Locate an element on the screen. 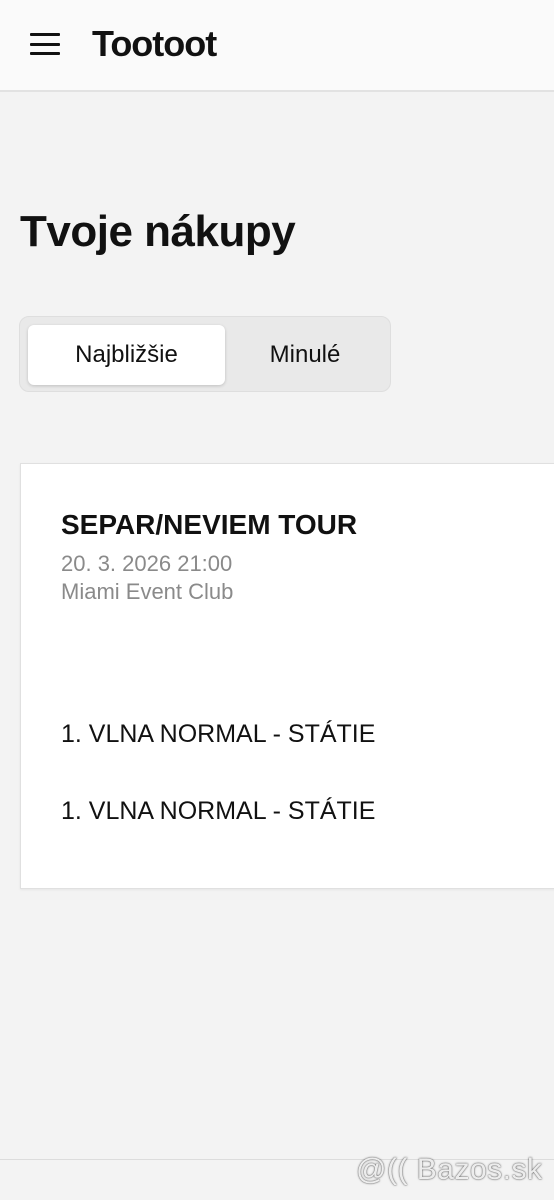  watermark: @(( Bazos.sk is located at coordinates (449, 1169).